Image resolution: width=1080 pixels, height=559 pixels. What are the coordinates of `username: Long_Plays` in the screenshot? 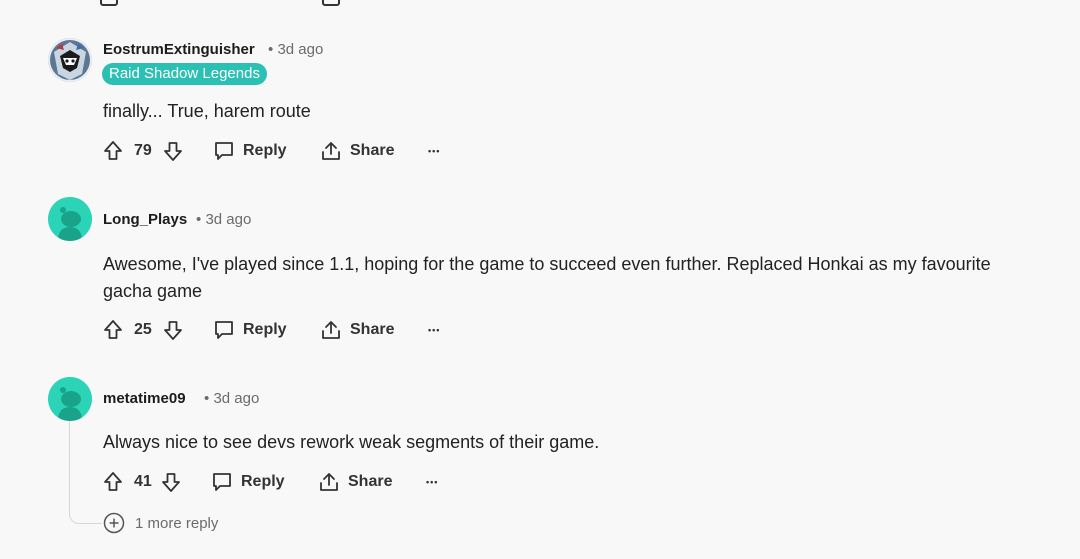 It's located at (145, 219).